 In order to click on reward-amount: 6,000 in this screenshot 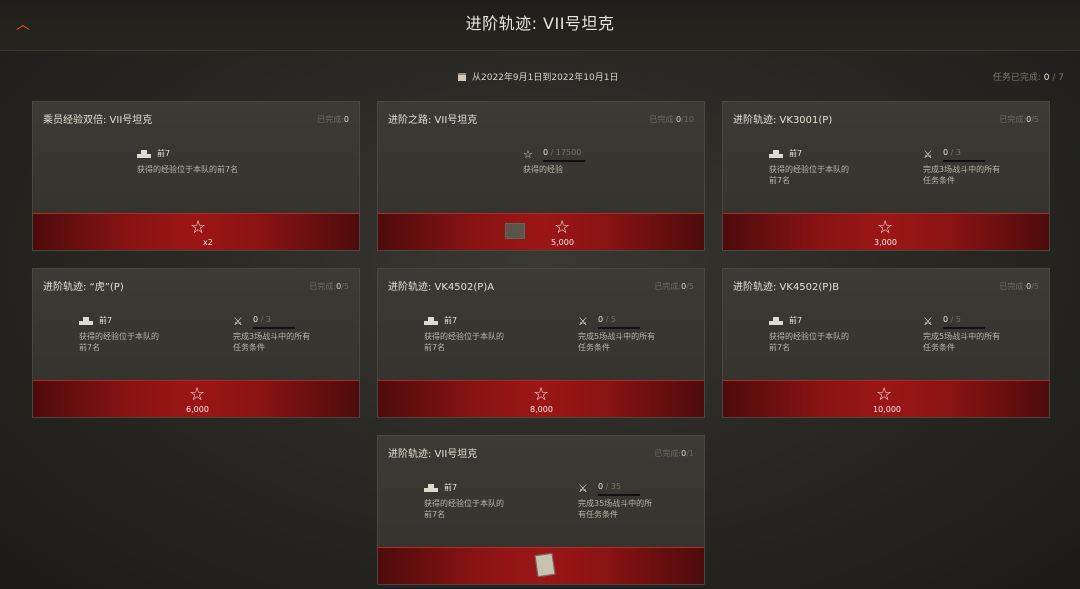, I will do `click(197, 409)`.